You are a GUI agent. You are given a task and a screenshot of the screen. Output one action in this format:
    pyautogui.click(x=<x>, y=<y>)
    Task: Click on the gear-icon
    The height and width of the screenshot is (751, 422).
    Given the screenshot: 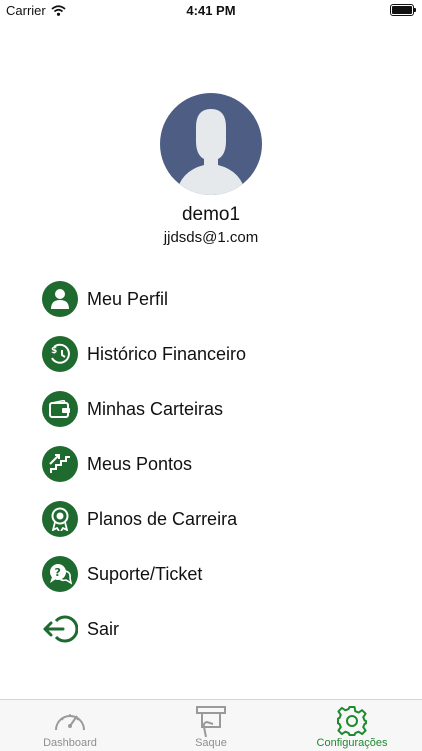 What is the action you would take?
    pyautogui.click(x=352, y=721)
    